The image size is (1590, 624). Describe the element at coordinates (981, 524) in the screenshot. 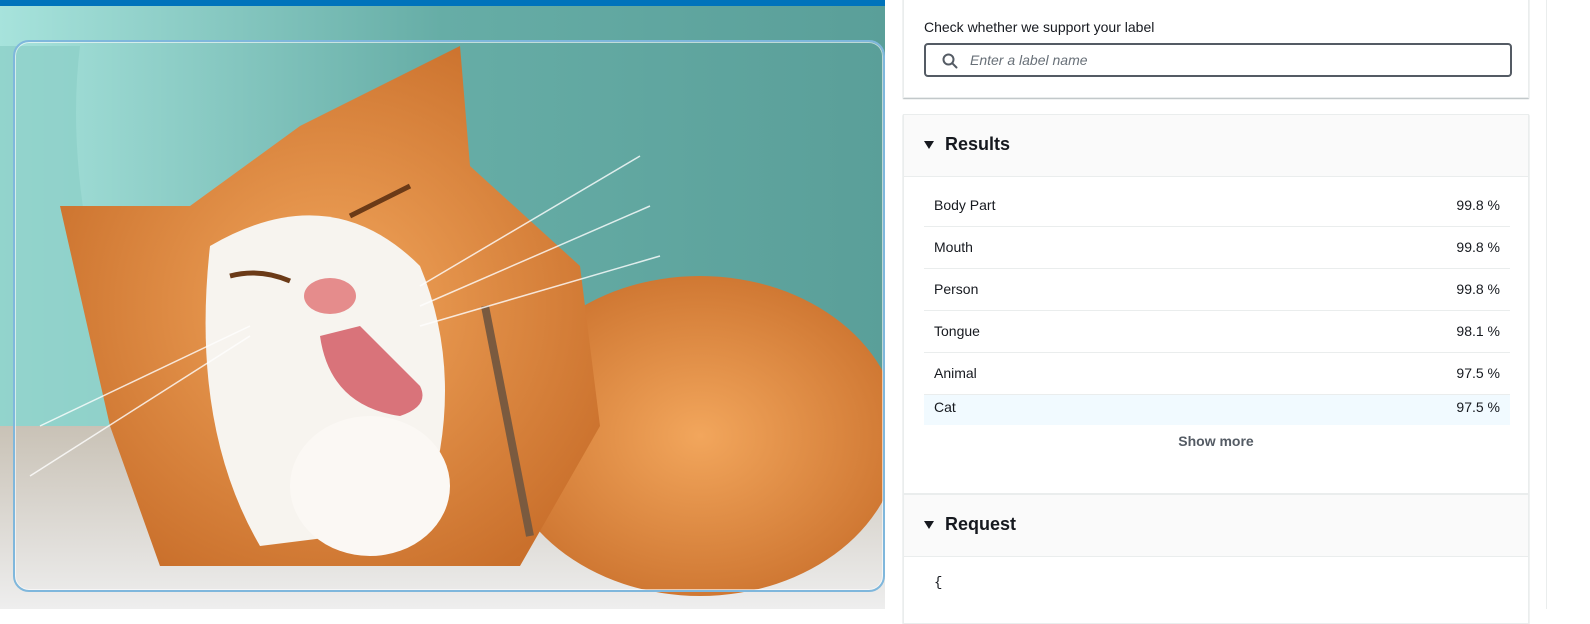

I see `request-title: Request` at that location.